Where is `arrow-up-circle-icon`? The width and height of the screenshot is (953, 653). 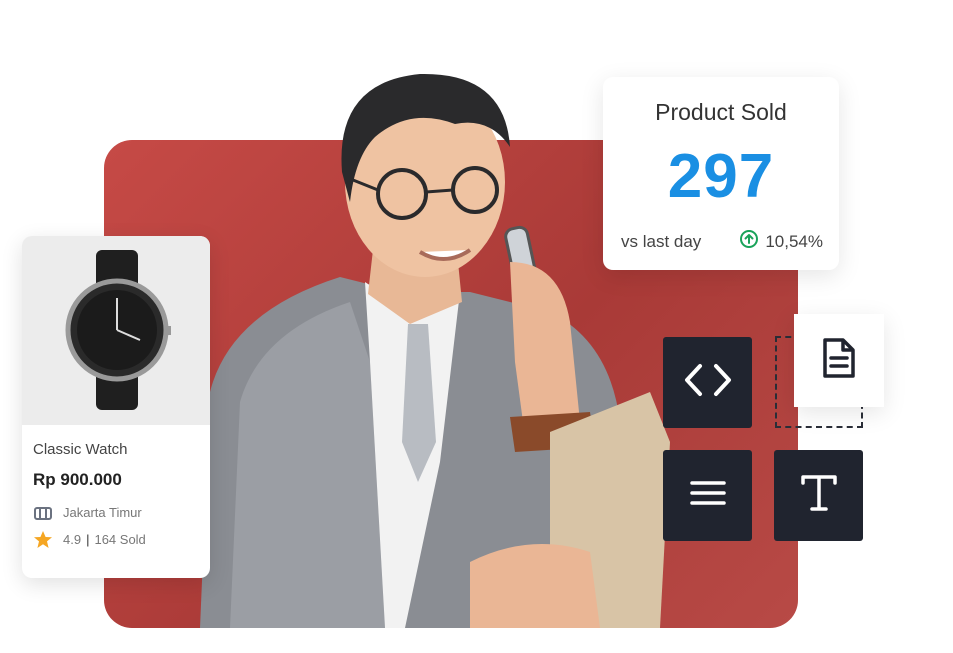
arrow-up-circle-icon is located at coordinates (749, 241).